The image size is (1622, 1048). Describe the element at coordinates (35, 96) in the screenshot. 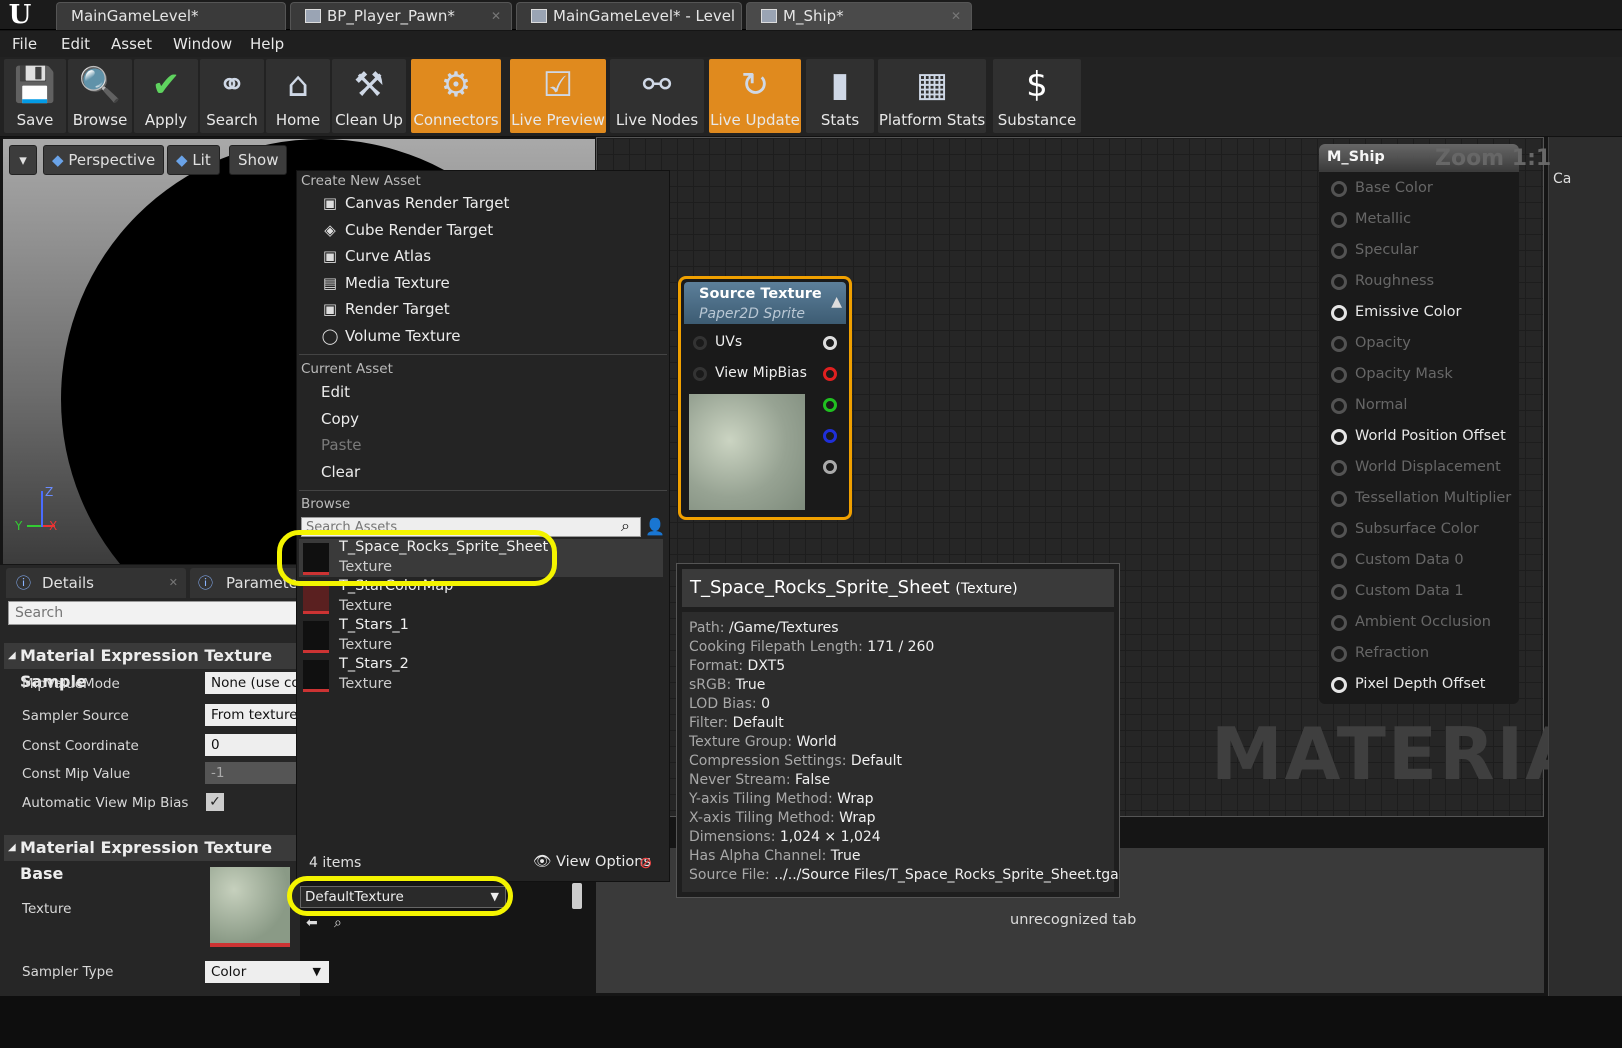

I see `save-button: 💾 Save` at that location.